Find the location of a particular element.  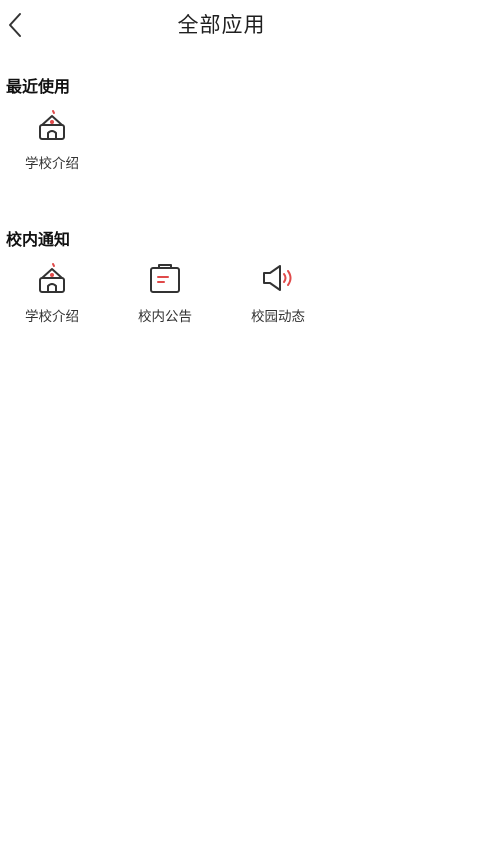

section-title: 最近使用 is located at coordinates (38, 86).